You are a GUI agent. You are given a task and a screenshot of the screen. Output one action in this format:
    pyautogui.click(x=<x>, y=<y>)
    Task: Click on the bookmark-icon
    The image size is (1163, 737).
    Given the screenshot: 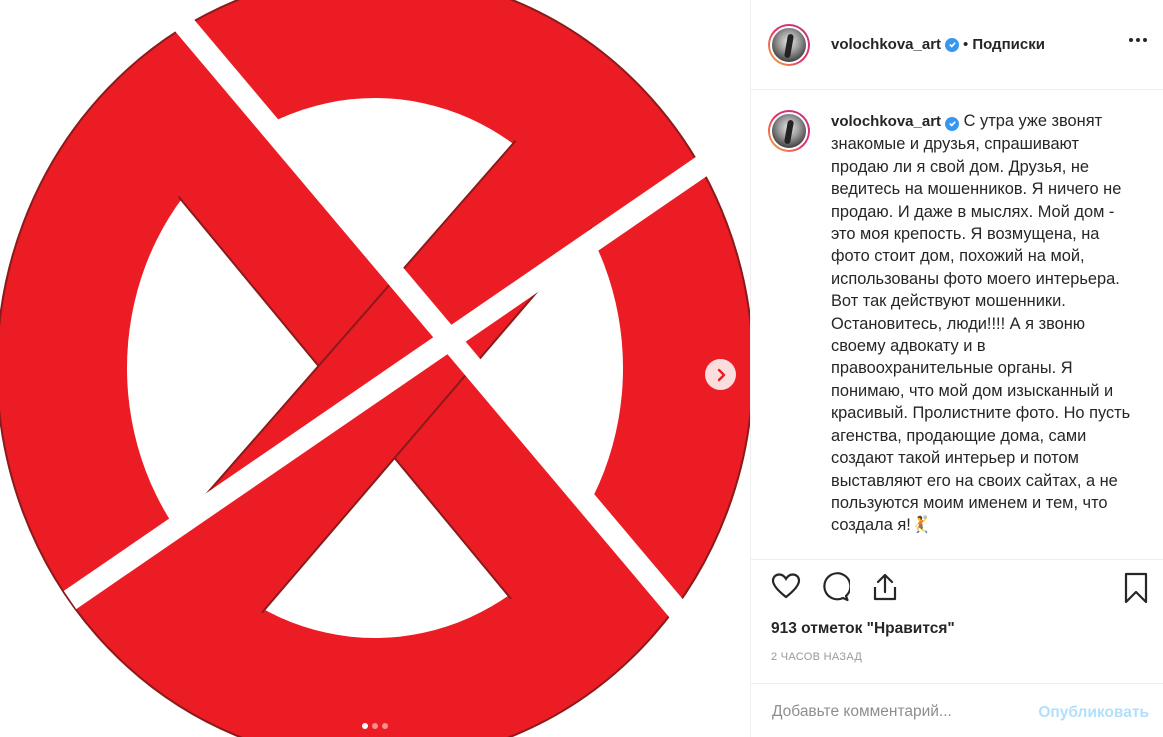 What is the action you would take?
    pyautogui.click(x=1136, y=590)
    